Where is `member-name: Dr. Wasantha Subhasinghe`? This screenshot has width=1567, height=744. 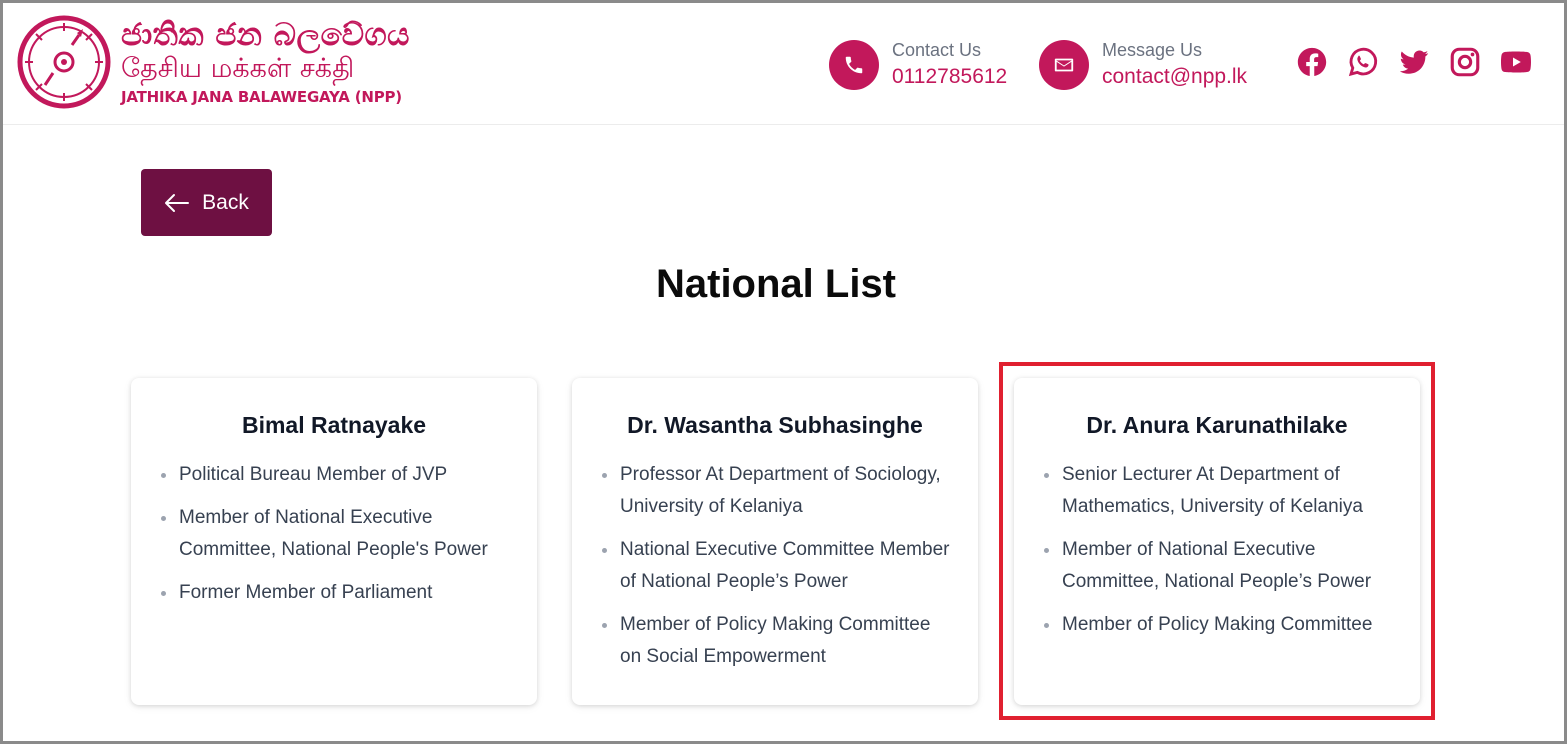
member-name: Dr. Wasantha Subhasinghe is located at coordinates (775, 425).